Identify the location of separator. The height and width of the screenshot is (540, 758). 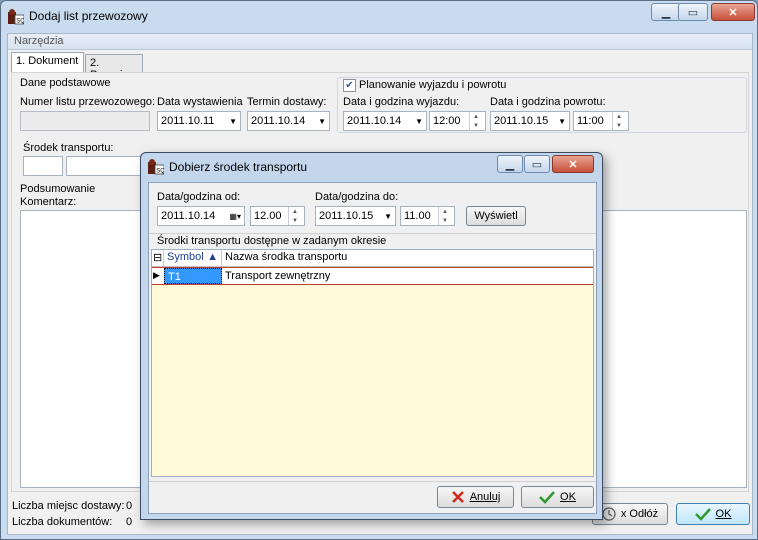
(372, 481).